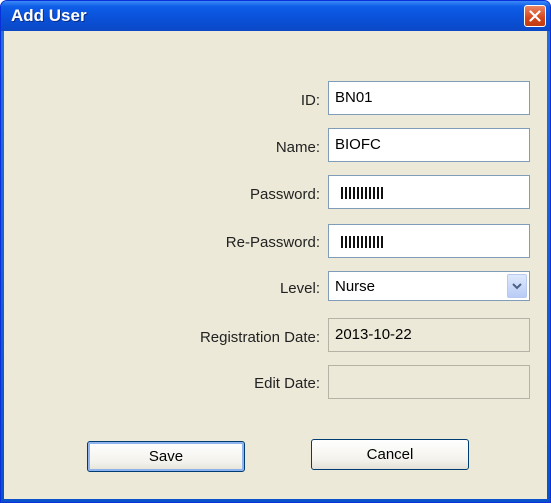 The image size is (551, 503). What do you see at coordinates (284, 194) in the screenshot?
I see `password-label: Password:` at bounding box center [284, 194].